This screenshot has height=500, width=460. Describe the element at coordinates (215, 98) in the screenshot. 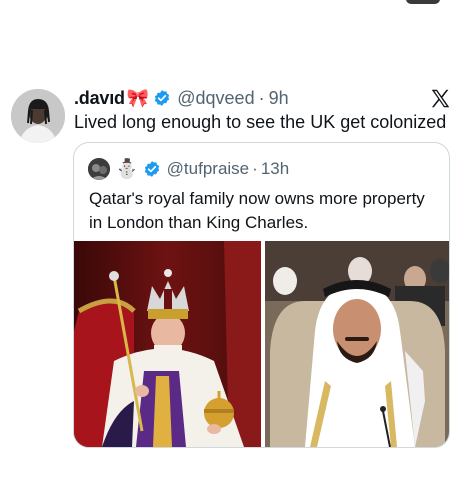

I see `handle: @dqveed` at that location.